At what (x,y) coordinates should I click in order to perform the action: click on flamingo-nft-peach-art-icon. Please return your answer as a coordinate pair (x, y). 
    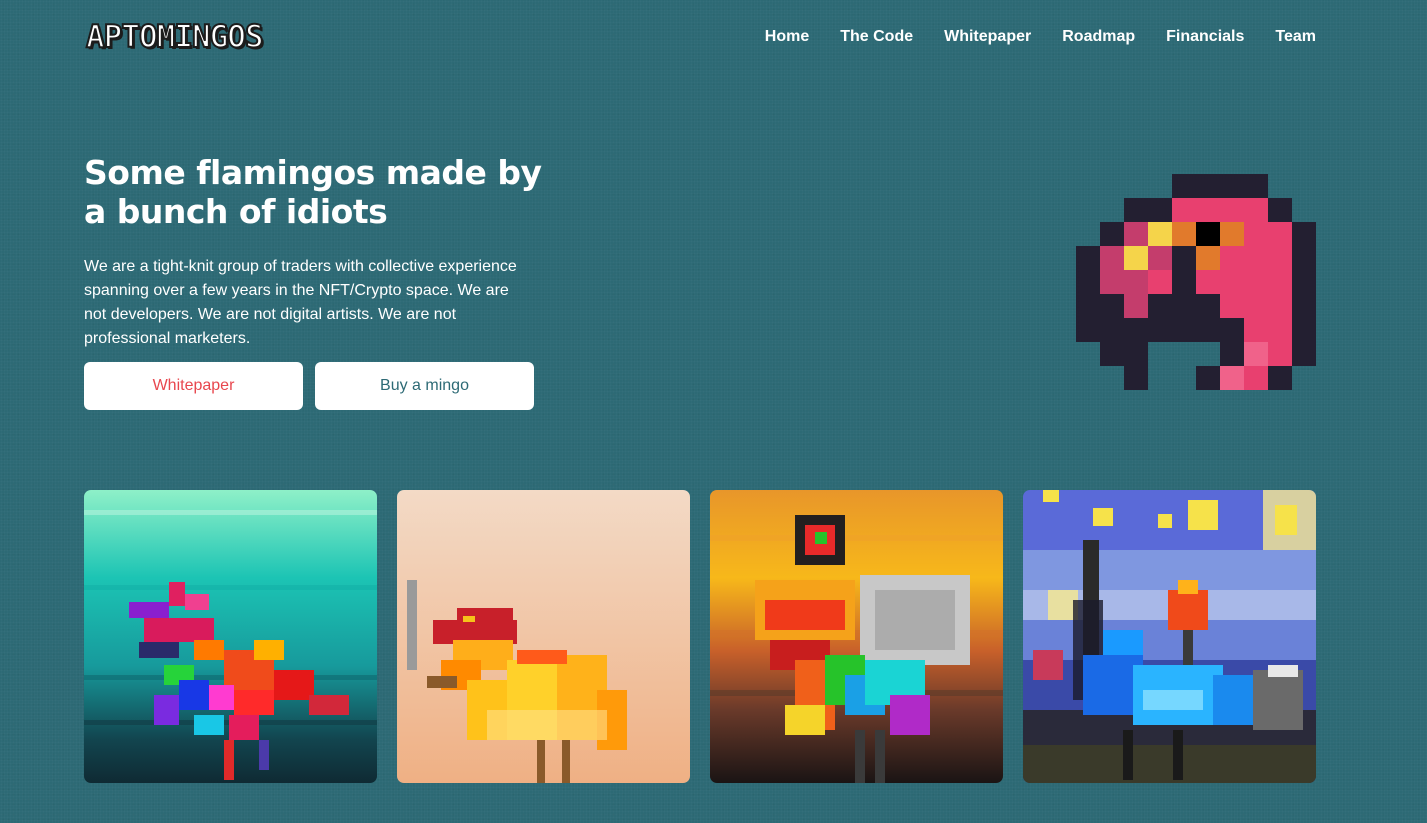
    Looking at the image, I should click on (543, 636).